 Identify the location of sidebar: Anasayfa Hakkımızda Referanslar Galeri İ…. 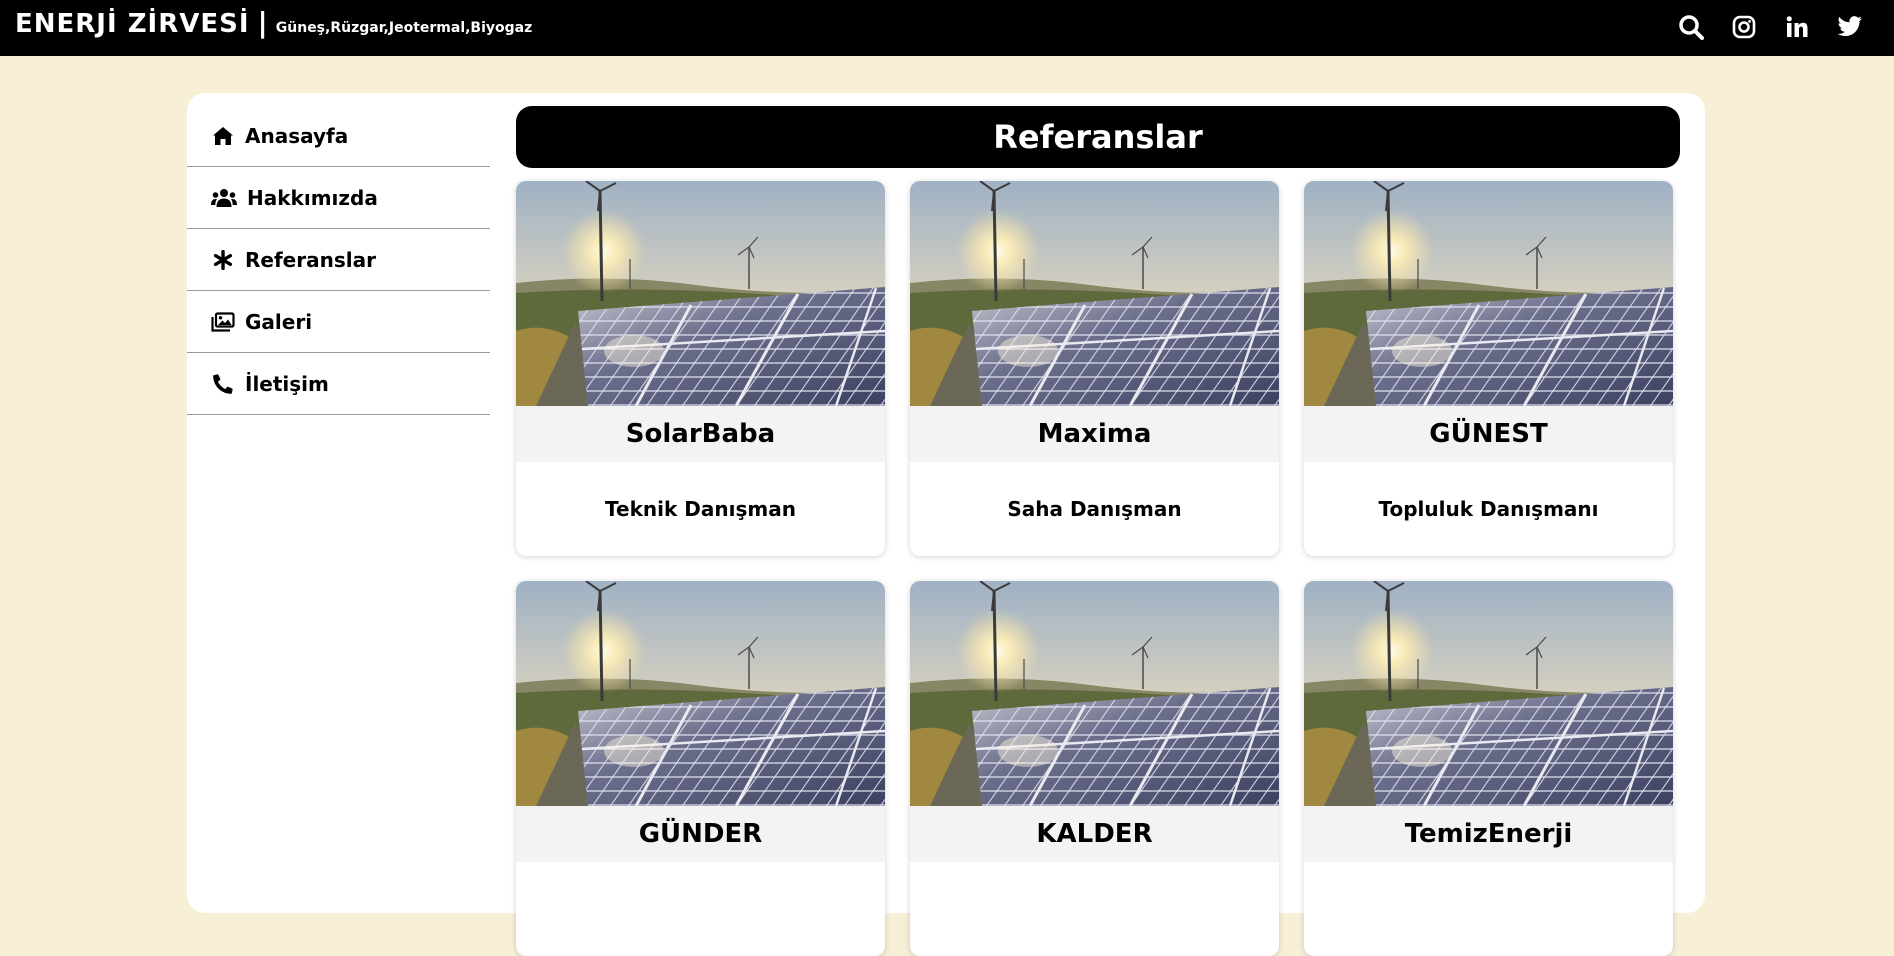
(338, 260).